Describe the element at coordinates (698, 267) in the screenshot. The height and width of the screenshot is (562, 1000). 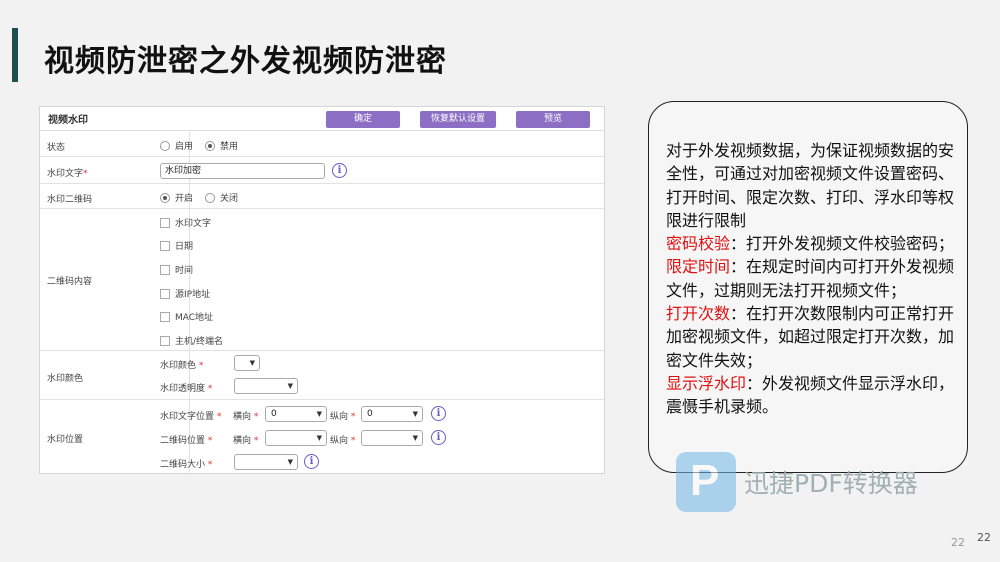
I see `callout-term: 限定时间` at that location.